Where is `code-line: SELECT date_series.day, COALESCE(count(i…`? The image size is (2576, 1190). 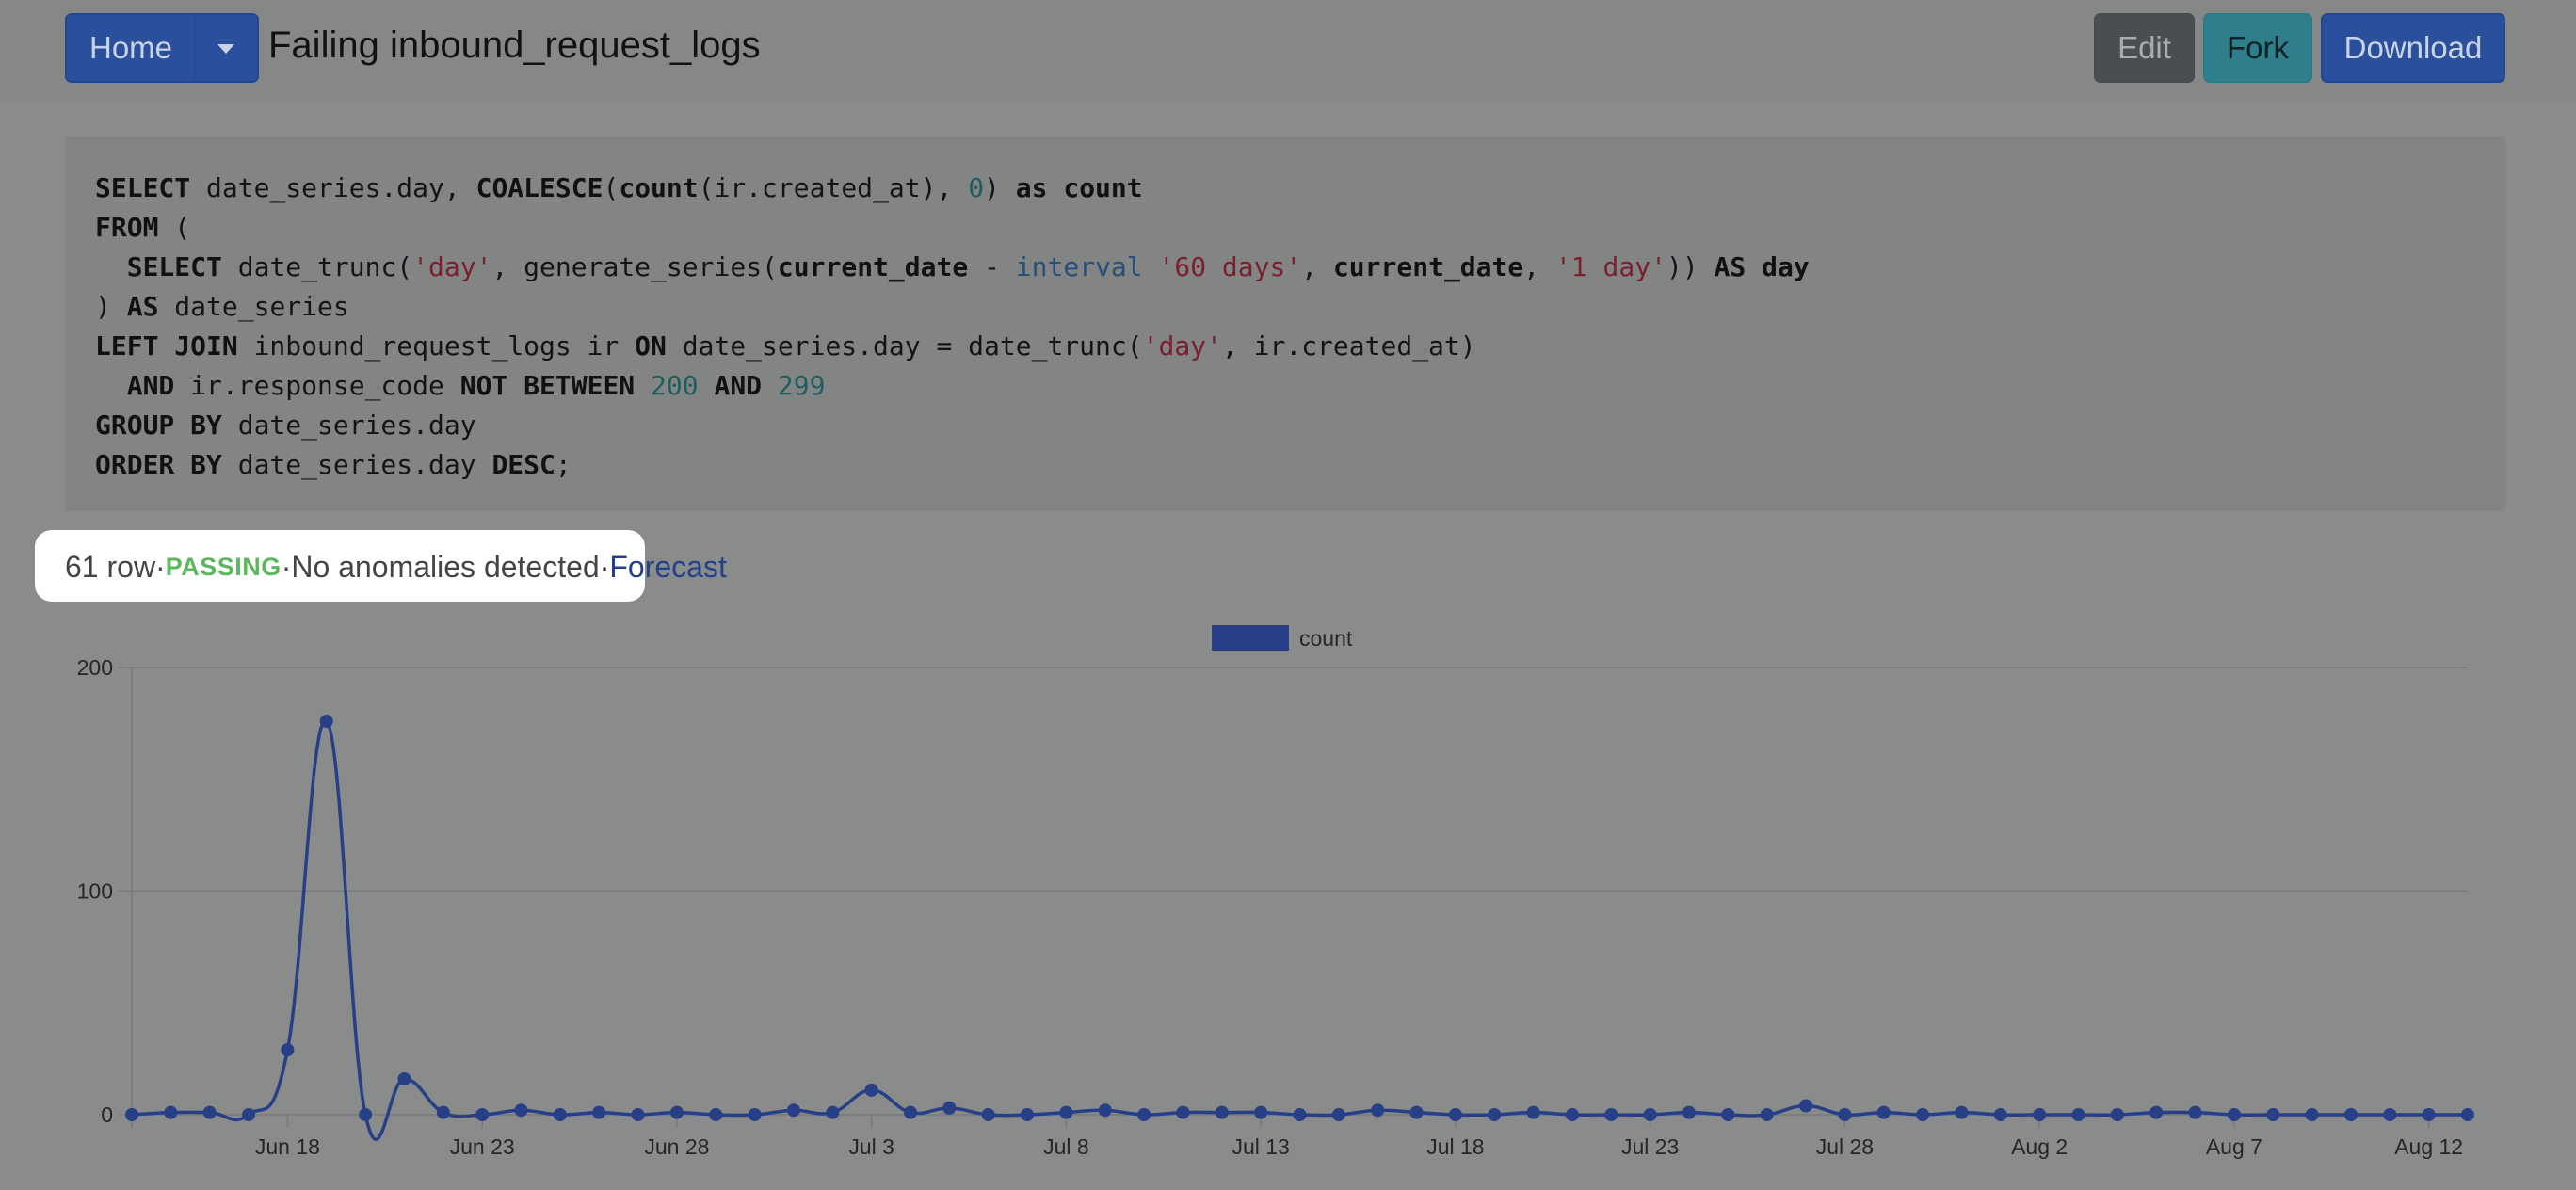 code-line: SELECT date_series.day, COALESCE(count(i… is located at coordinates (619, 187).